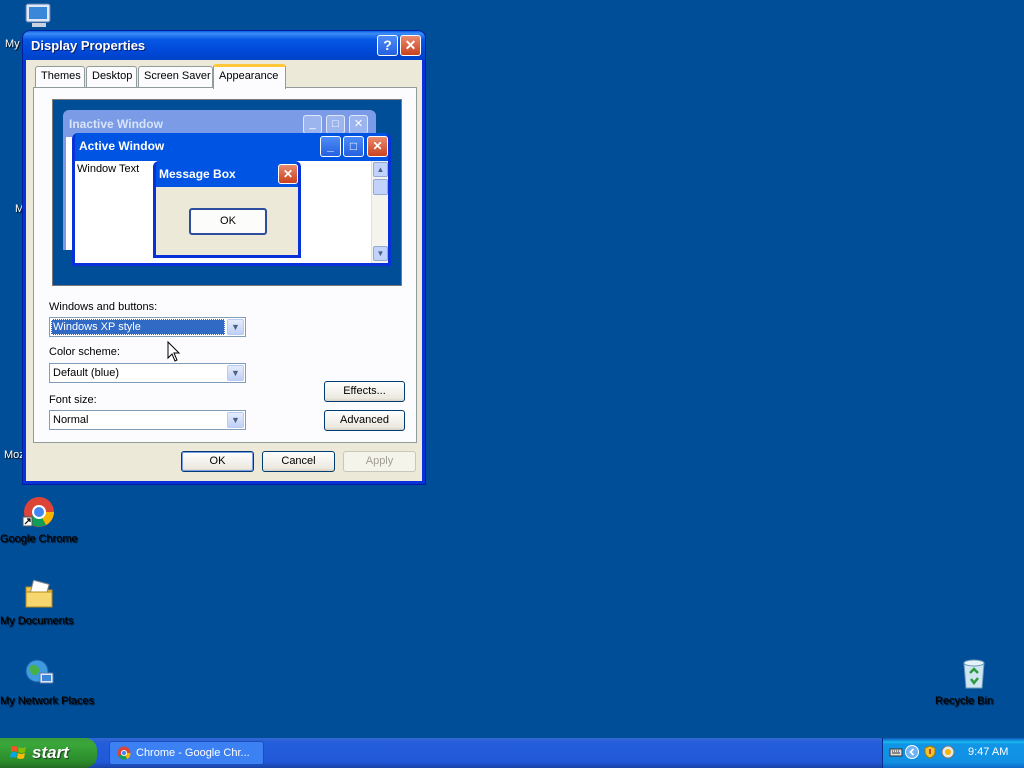 This screenshot has width=1024, height=768. I want to click on color-scheme-value: Default (blue), so click(86, 373).